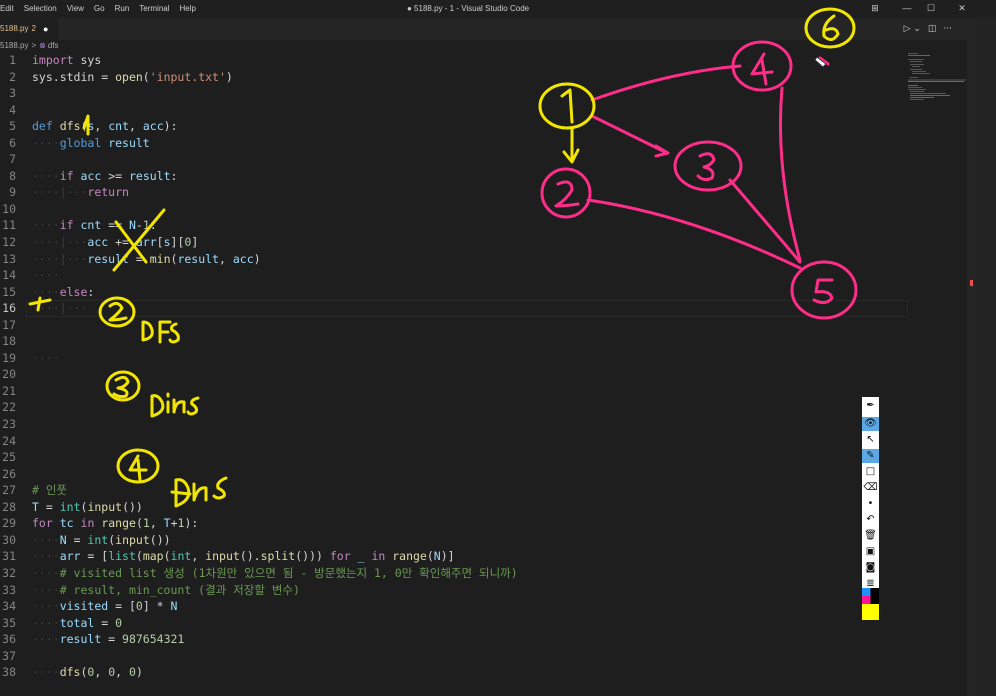  I want to click on token-kwb: def, so click(42, 126).